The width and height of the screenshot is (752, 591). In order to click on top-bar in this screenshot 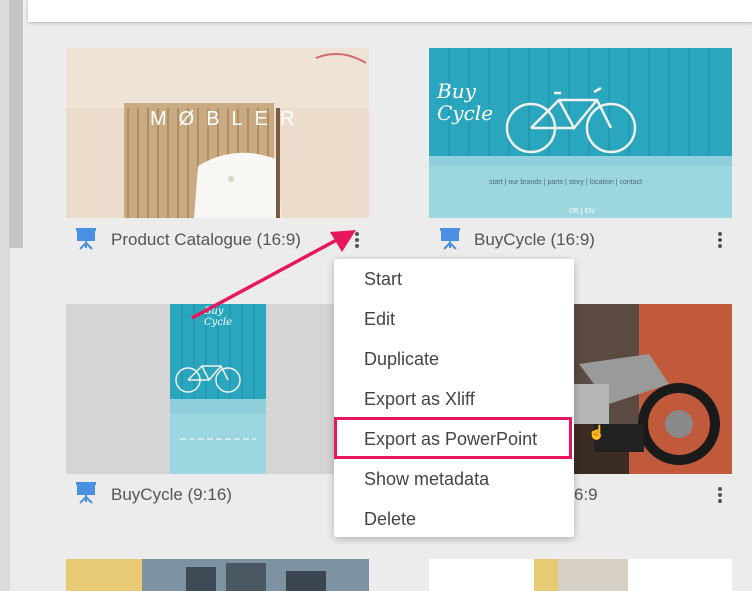, I will do `click(390, 11)`.